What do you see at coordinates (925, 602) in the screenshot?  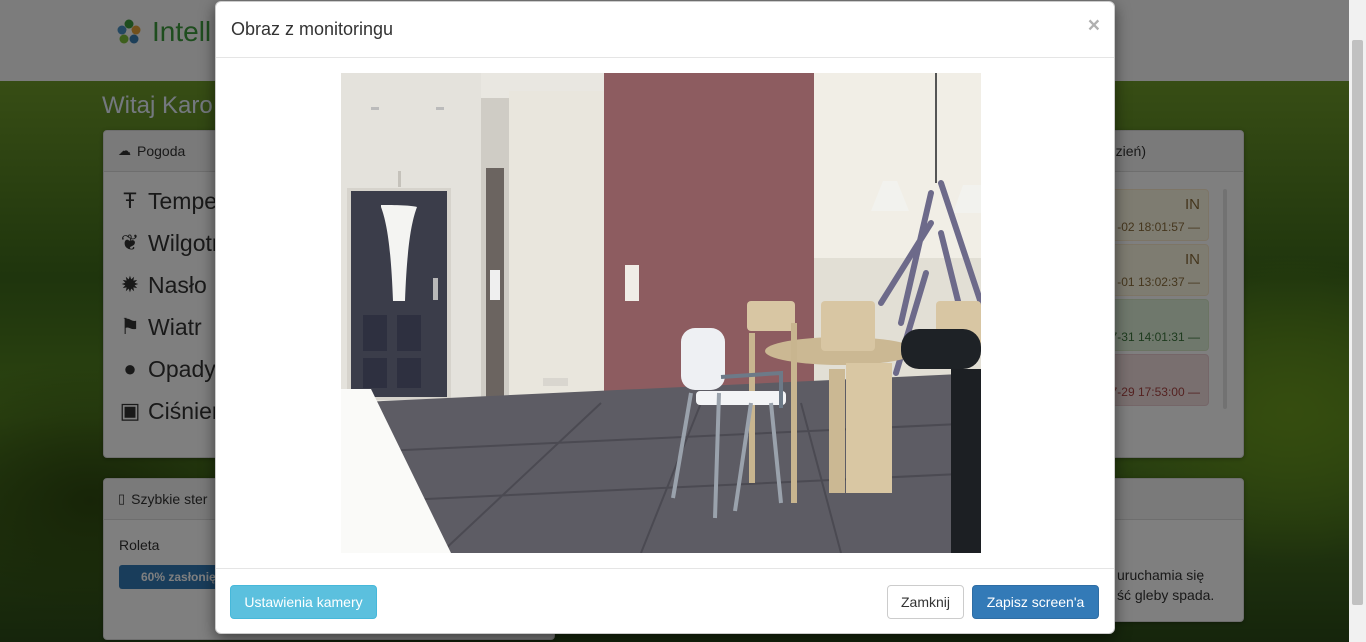 I see `close-button: Zamknij` at bounding box center [925, 602].